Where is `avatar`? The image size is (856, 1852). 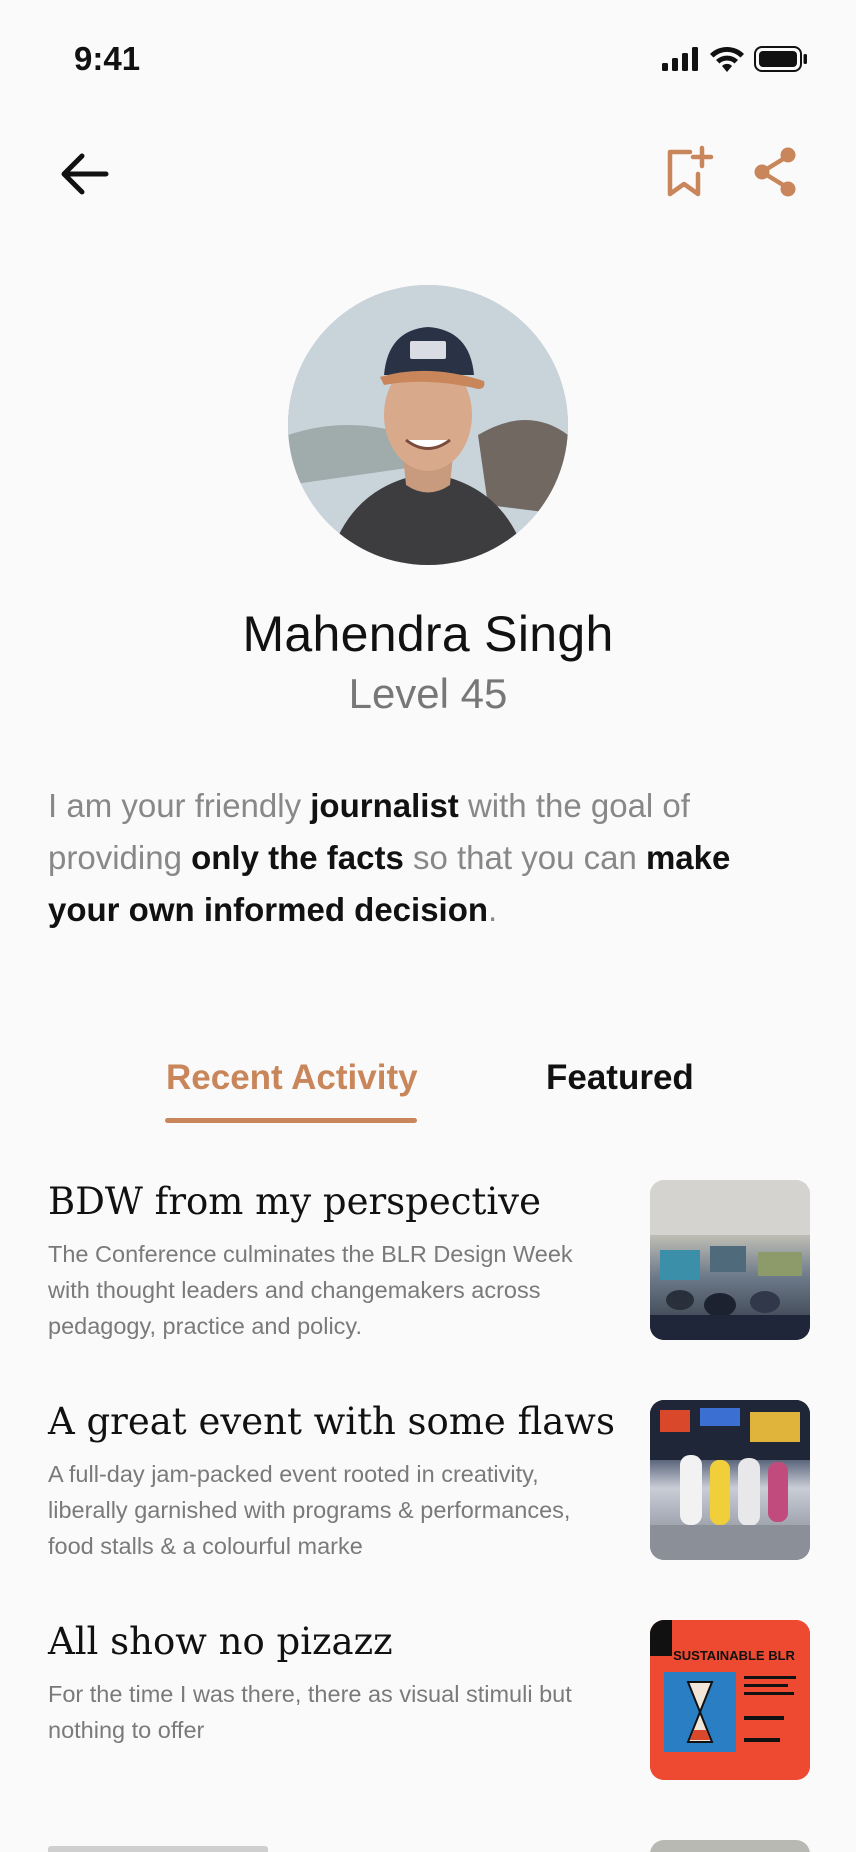
avatar is located at coordinates (428, 425).